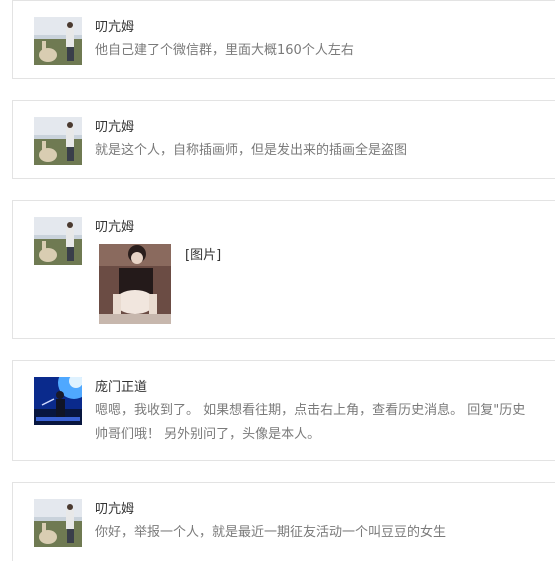  What do you see at coordinates (283, 521) in the screenshot?
I see `message-item: 叨亢姆 你好，举报一个人，就是最近一期征友活动一个叫豆豆的女生` at bounding box center [283, 521].